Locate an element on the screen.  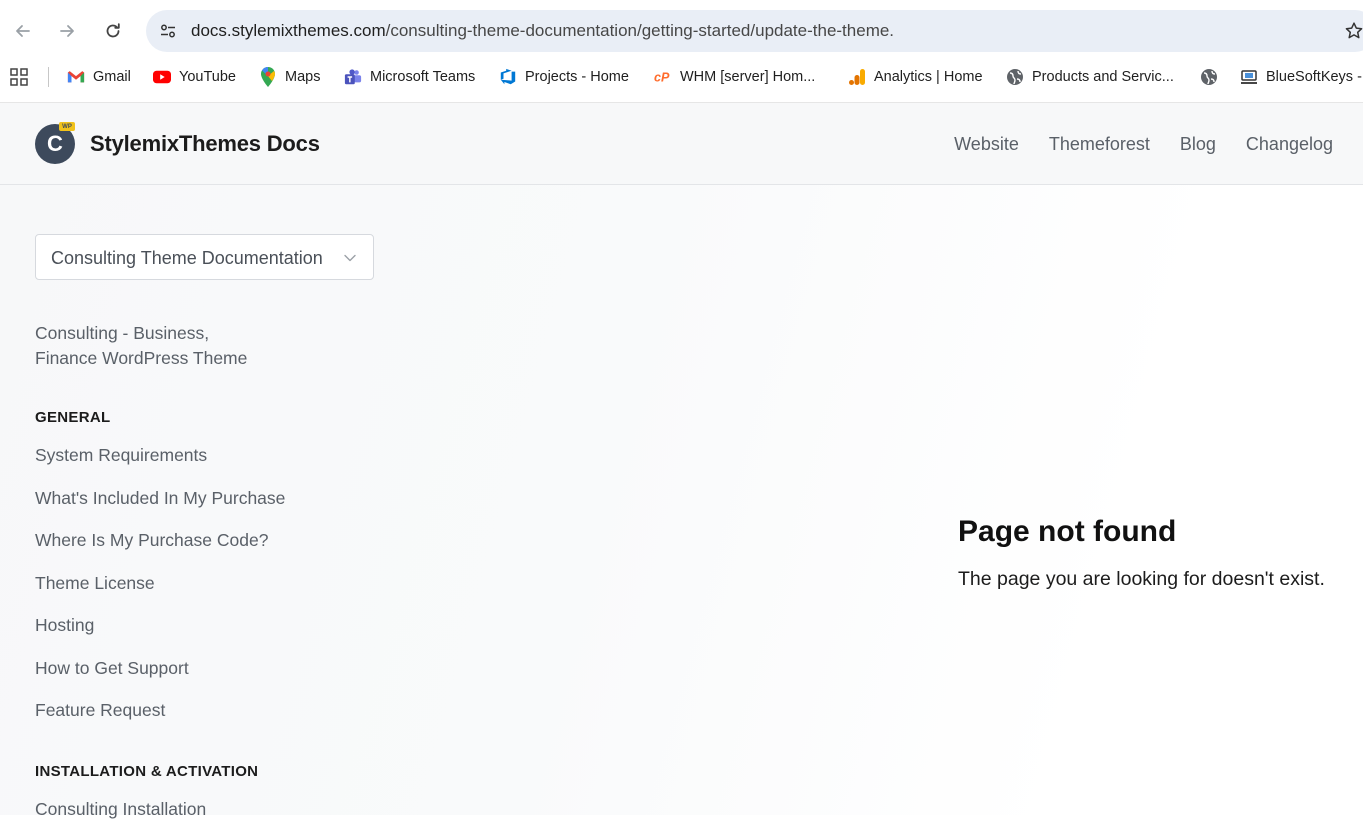
bookmark-teams: Microsoft Teams is located at coordinates (409, 77).